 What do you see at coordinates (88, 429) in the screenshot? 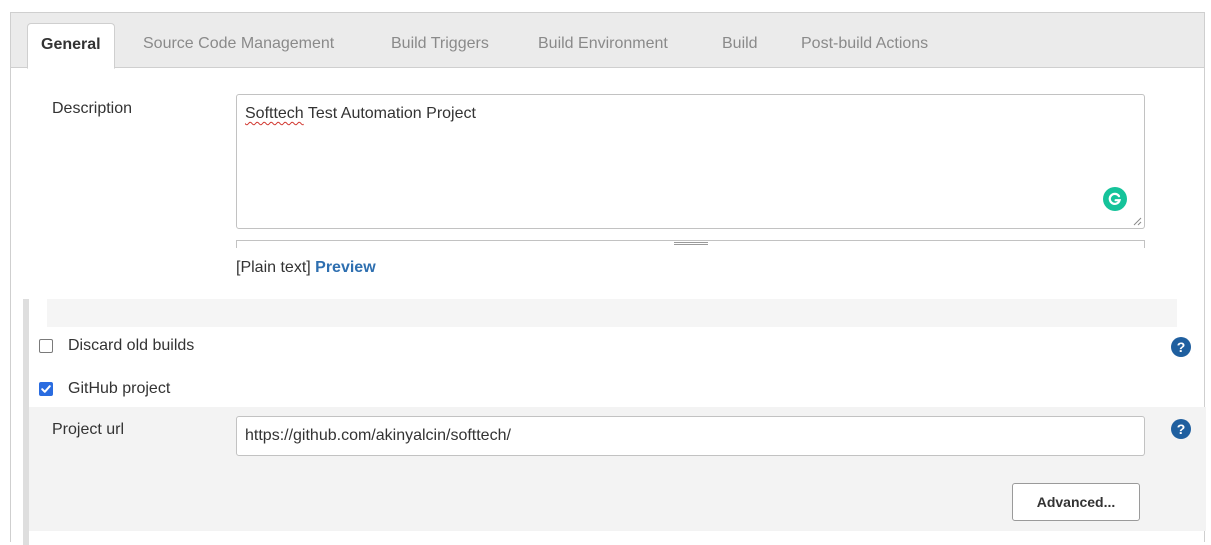
I see `project-url-label: Project url` at bounding box center [88, 429].